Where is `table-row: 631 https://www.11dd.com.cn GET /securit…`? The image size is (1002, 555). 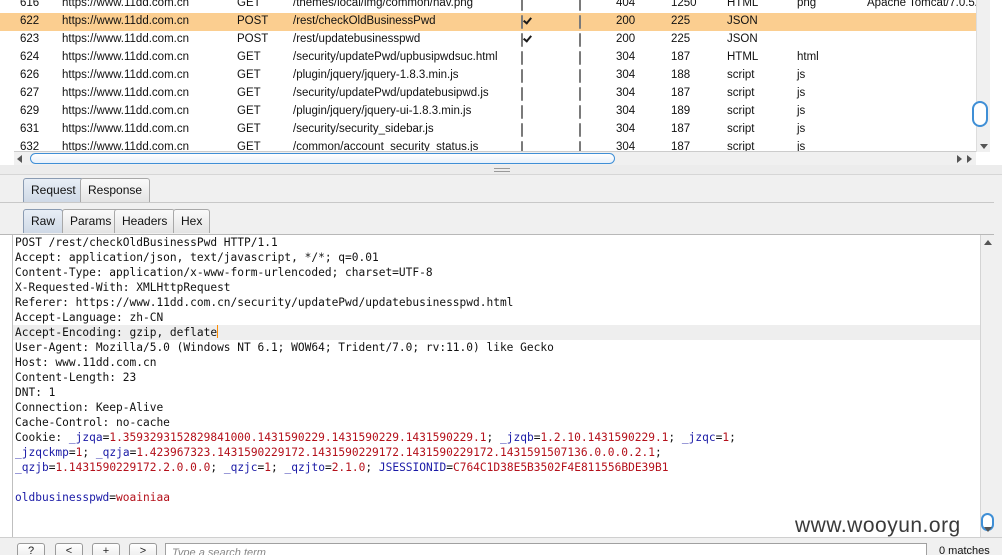
table-row: 631 https://www.11dd.com.cn GET /securit… is located at coordinates (488, 130).